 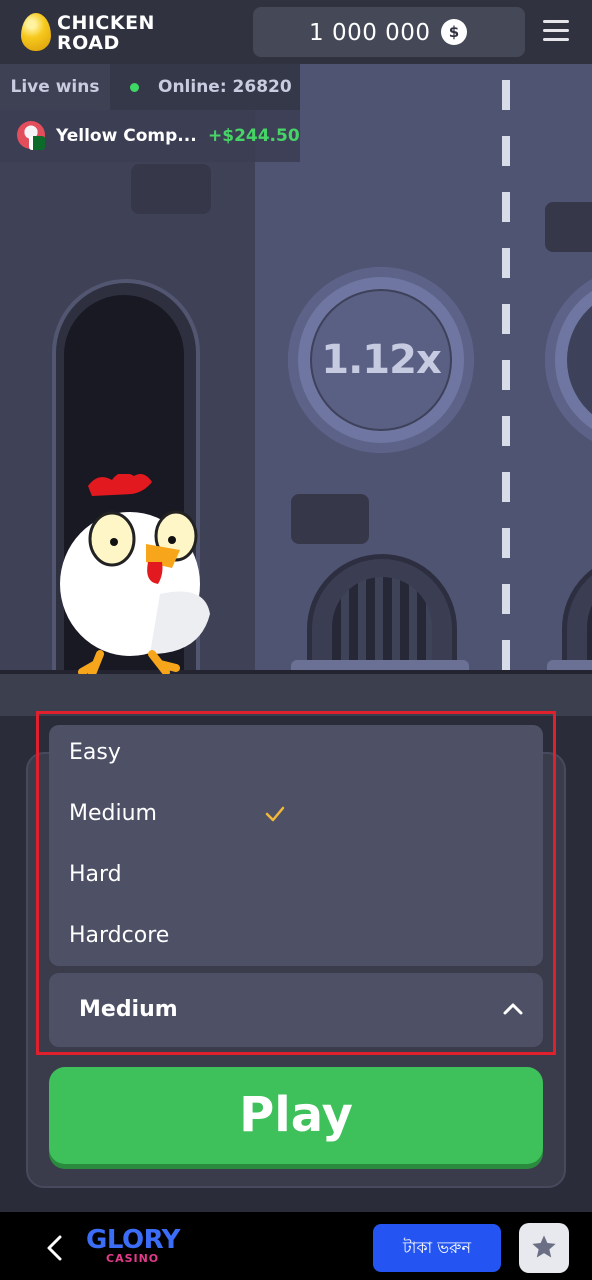 What do you see at coordinates (55, 87) in the screenshot?
I see `live-wins-label: Live wins` at bounding box center [55, 87].